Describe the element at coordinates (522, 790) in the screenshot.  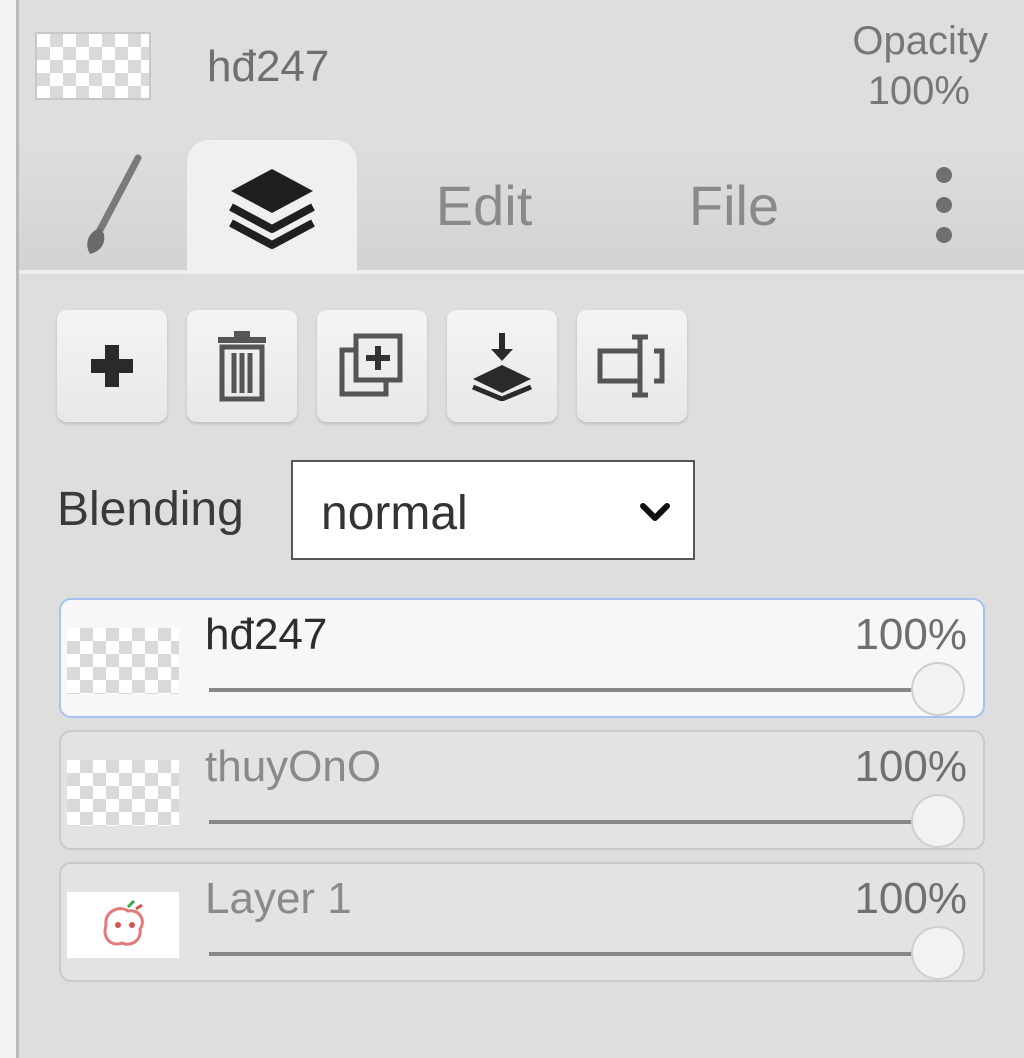
I see `layer-row: thuyOnO 100%` at that location.